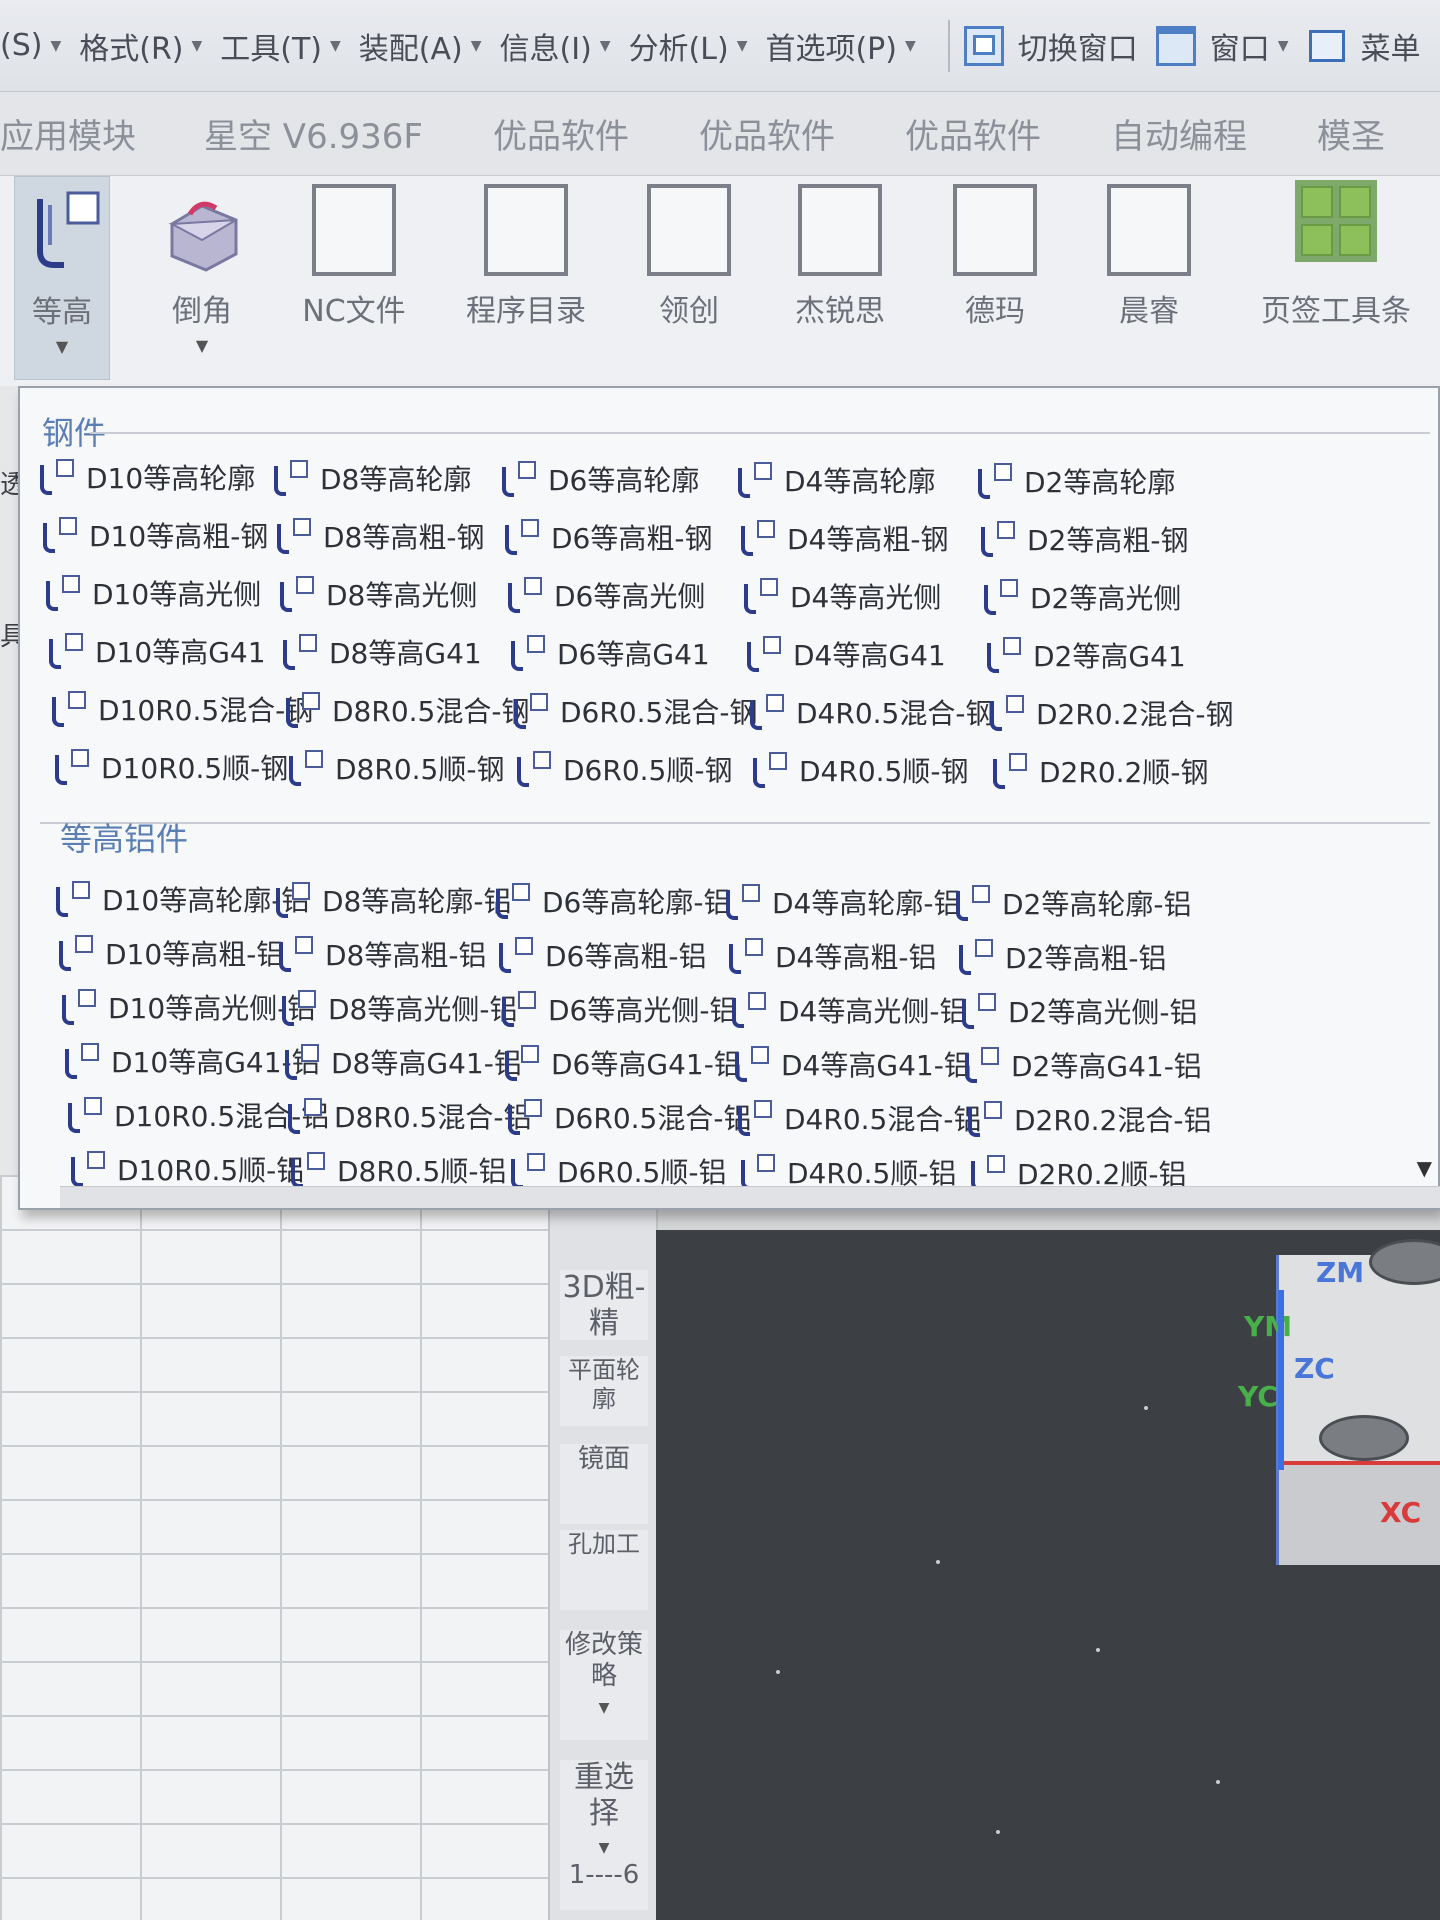 Image resolution: width=1440 pixels, height=1920 pixels. I want to click on reselect-button: 重选择 ▼, so click(604, 1810).